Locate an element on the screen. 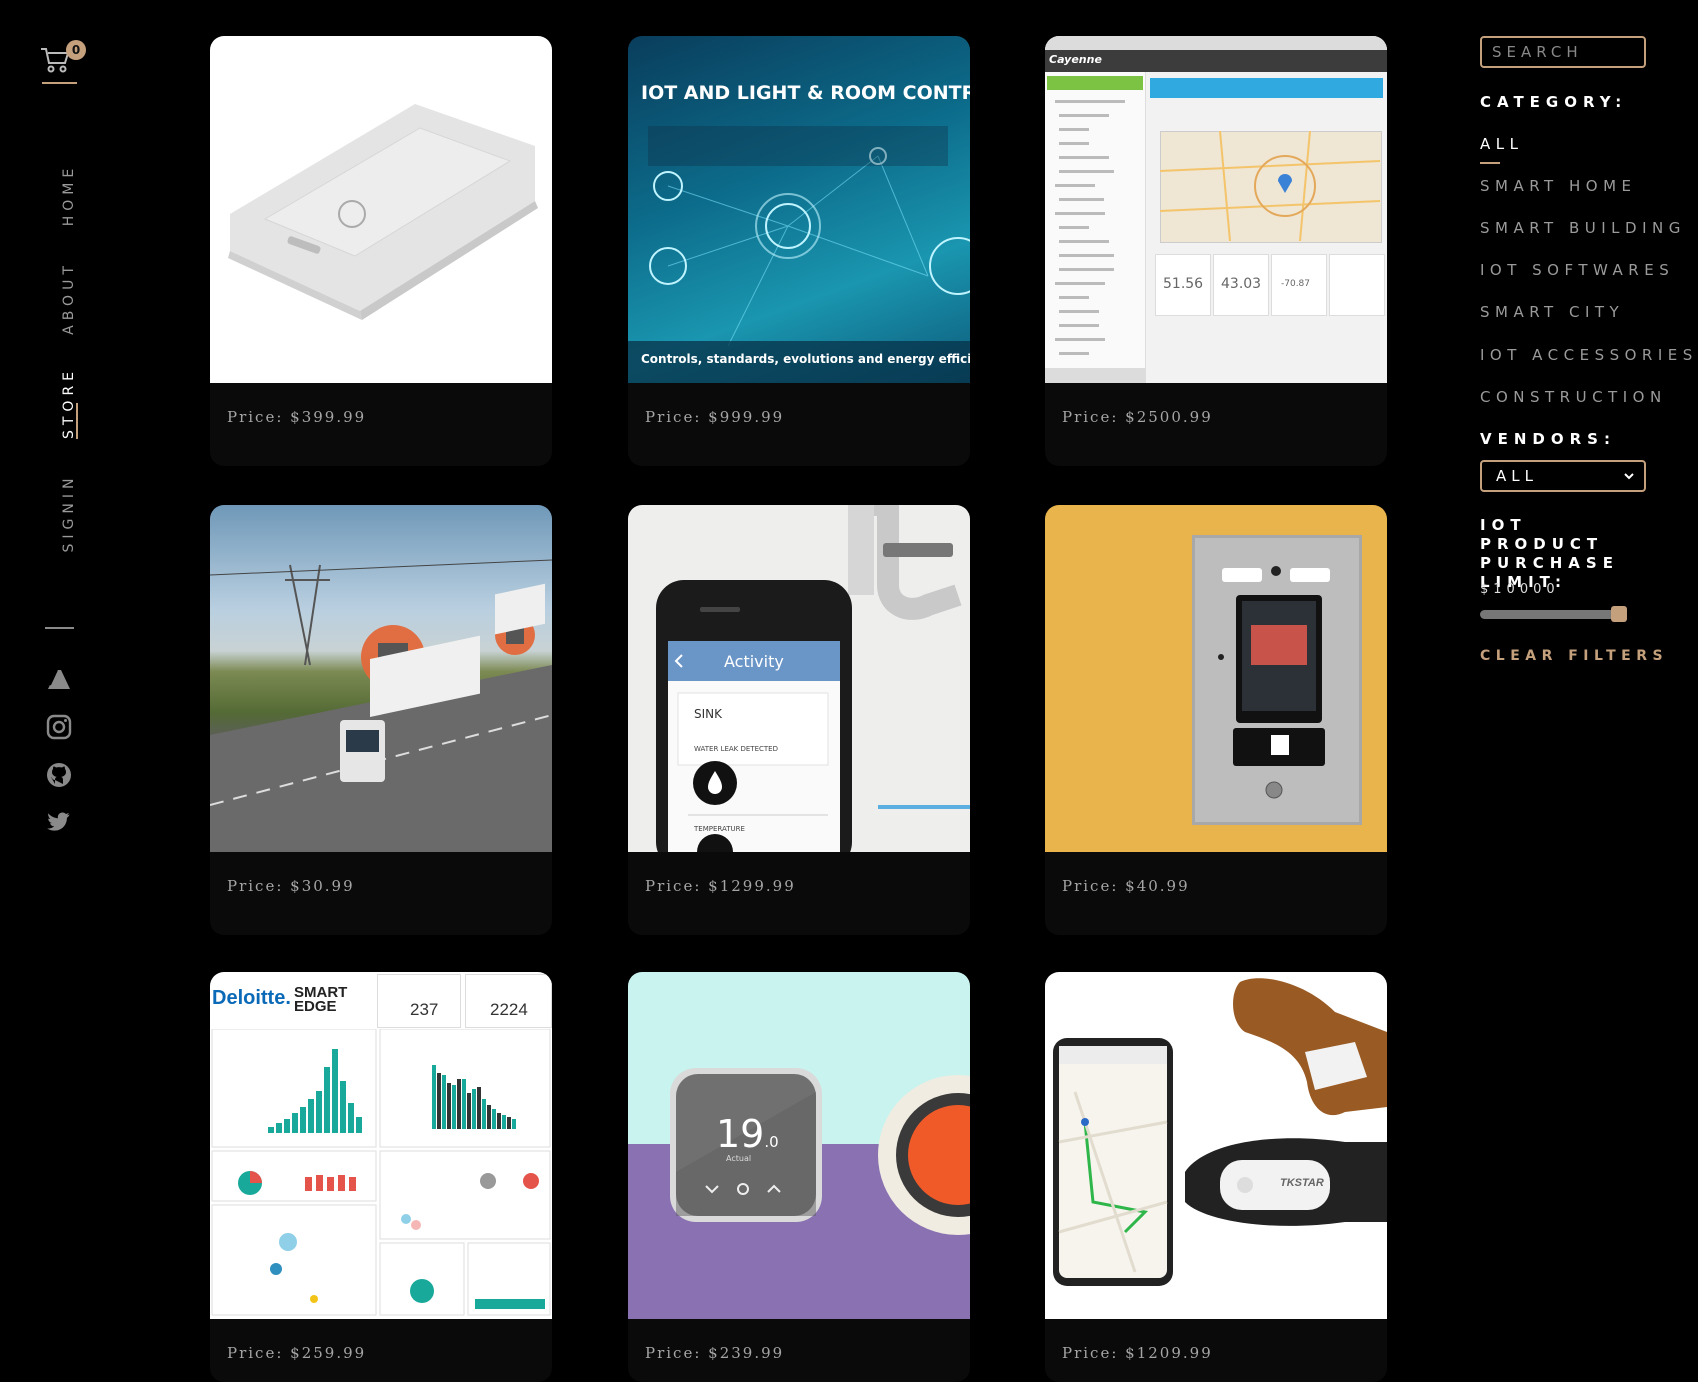  product-card: Price: $30.99 is located at coordinates (381, 720).